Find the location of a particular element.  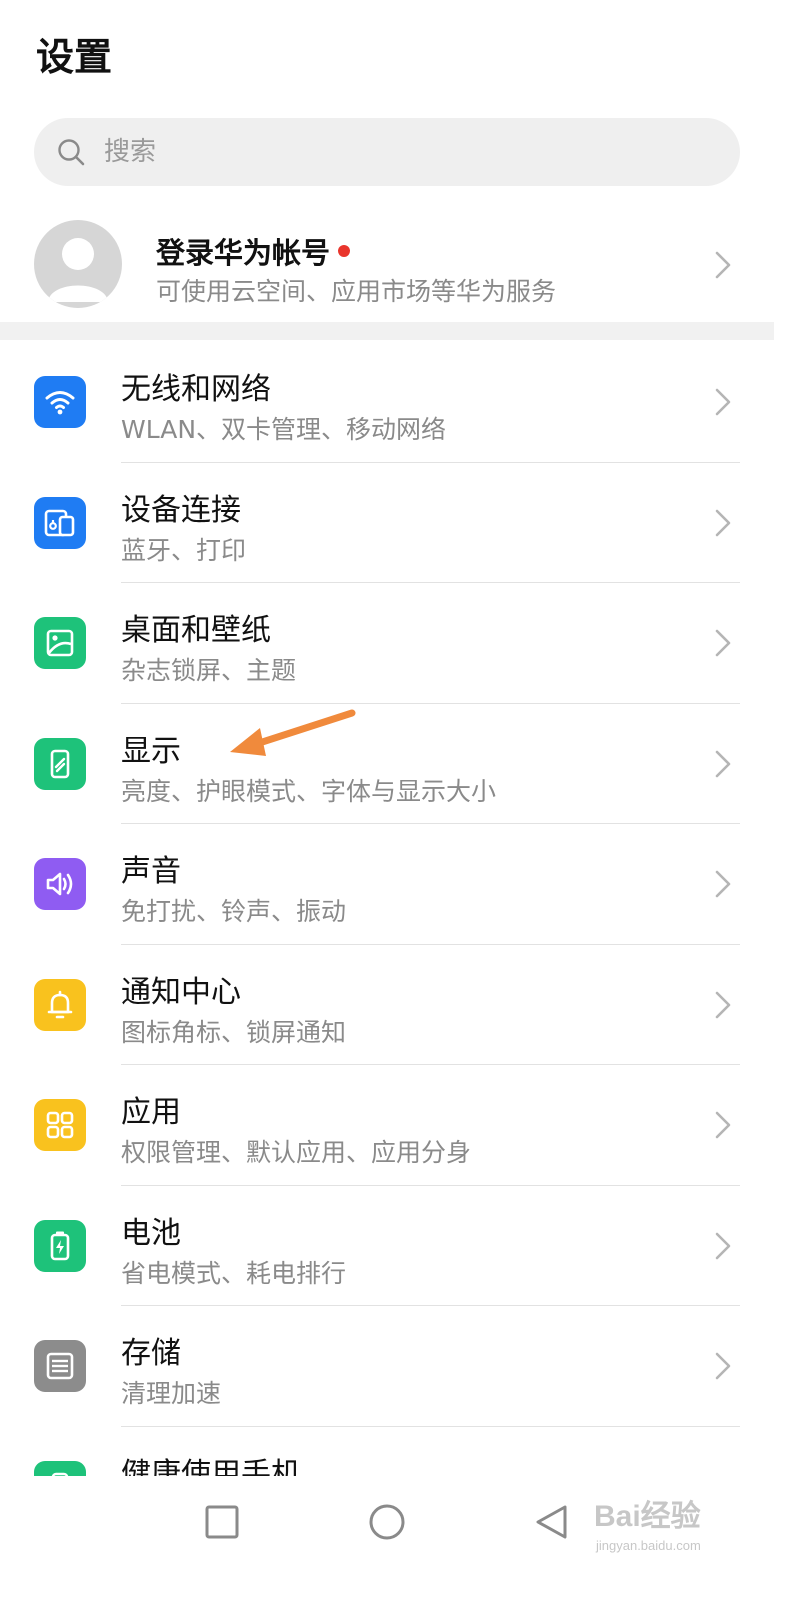

watermark-text: Bai经验 is located at coordinates (647, 1516).